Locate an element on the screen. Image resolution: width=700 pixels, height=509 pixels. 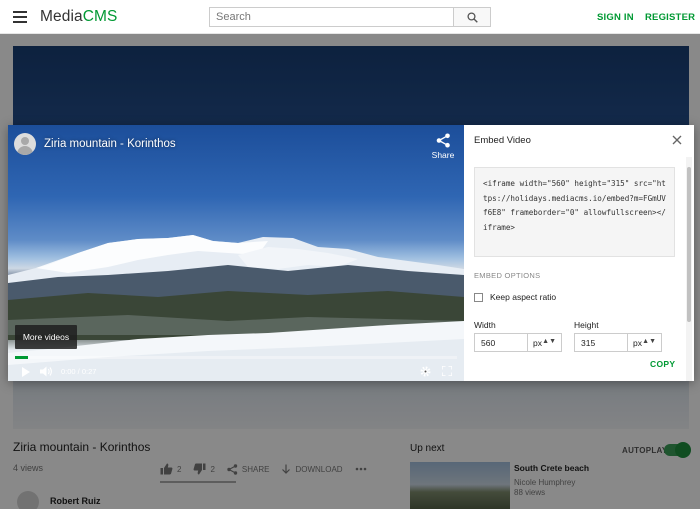
logo-text: Media is located at coordinates (61, 16).